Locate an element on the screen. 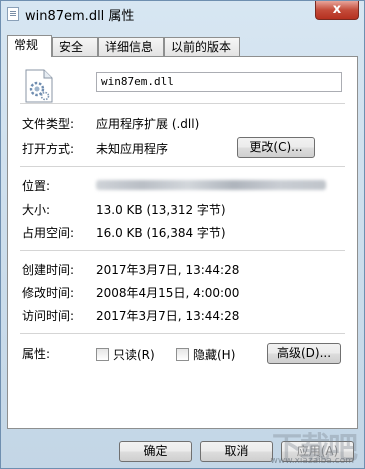 The image size is (365, 469). document-icon is located at coordinates (13, 14).